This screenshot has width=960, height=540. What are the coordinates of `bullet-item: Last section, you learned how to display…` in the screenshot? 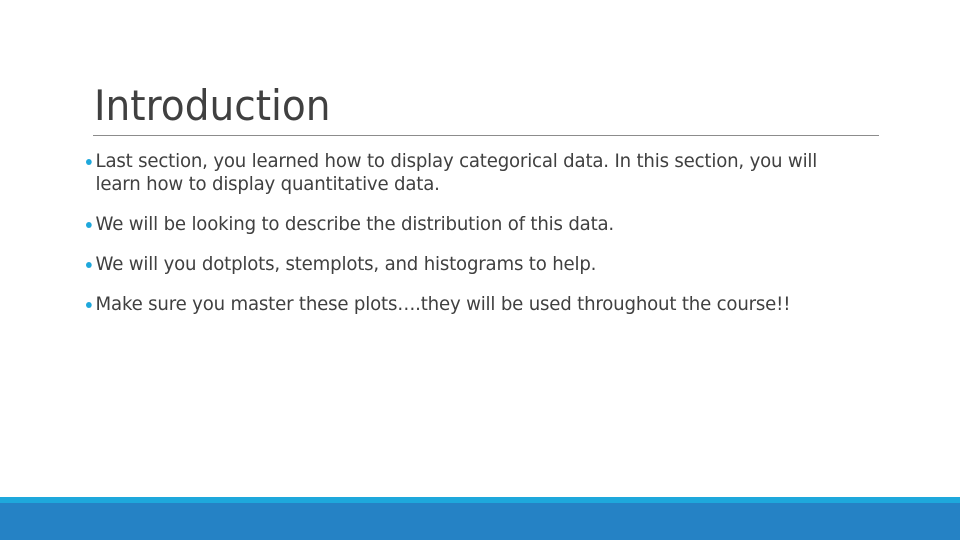 It's located at (468, 173).